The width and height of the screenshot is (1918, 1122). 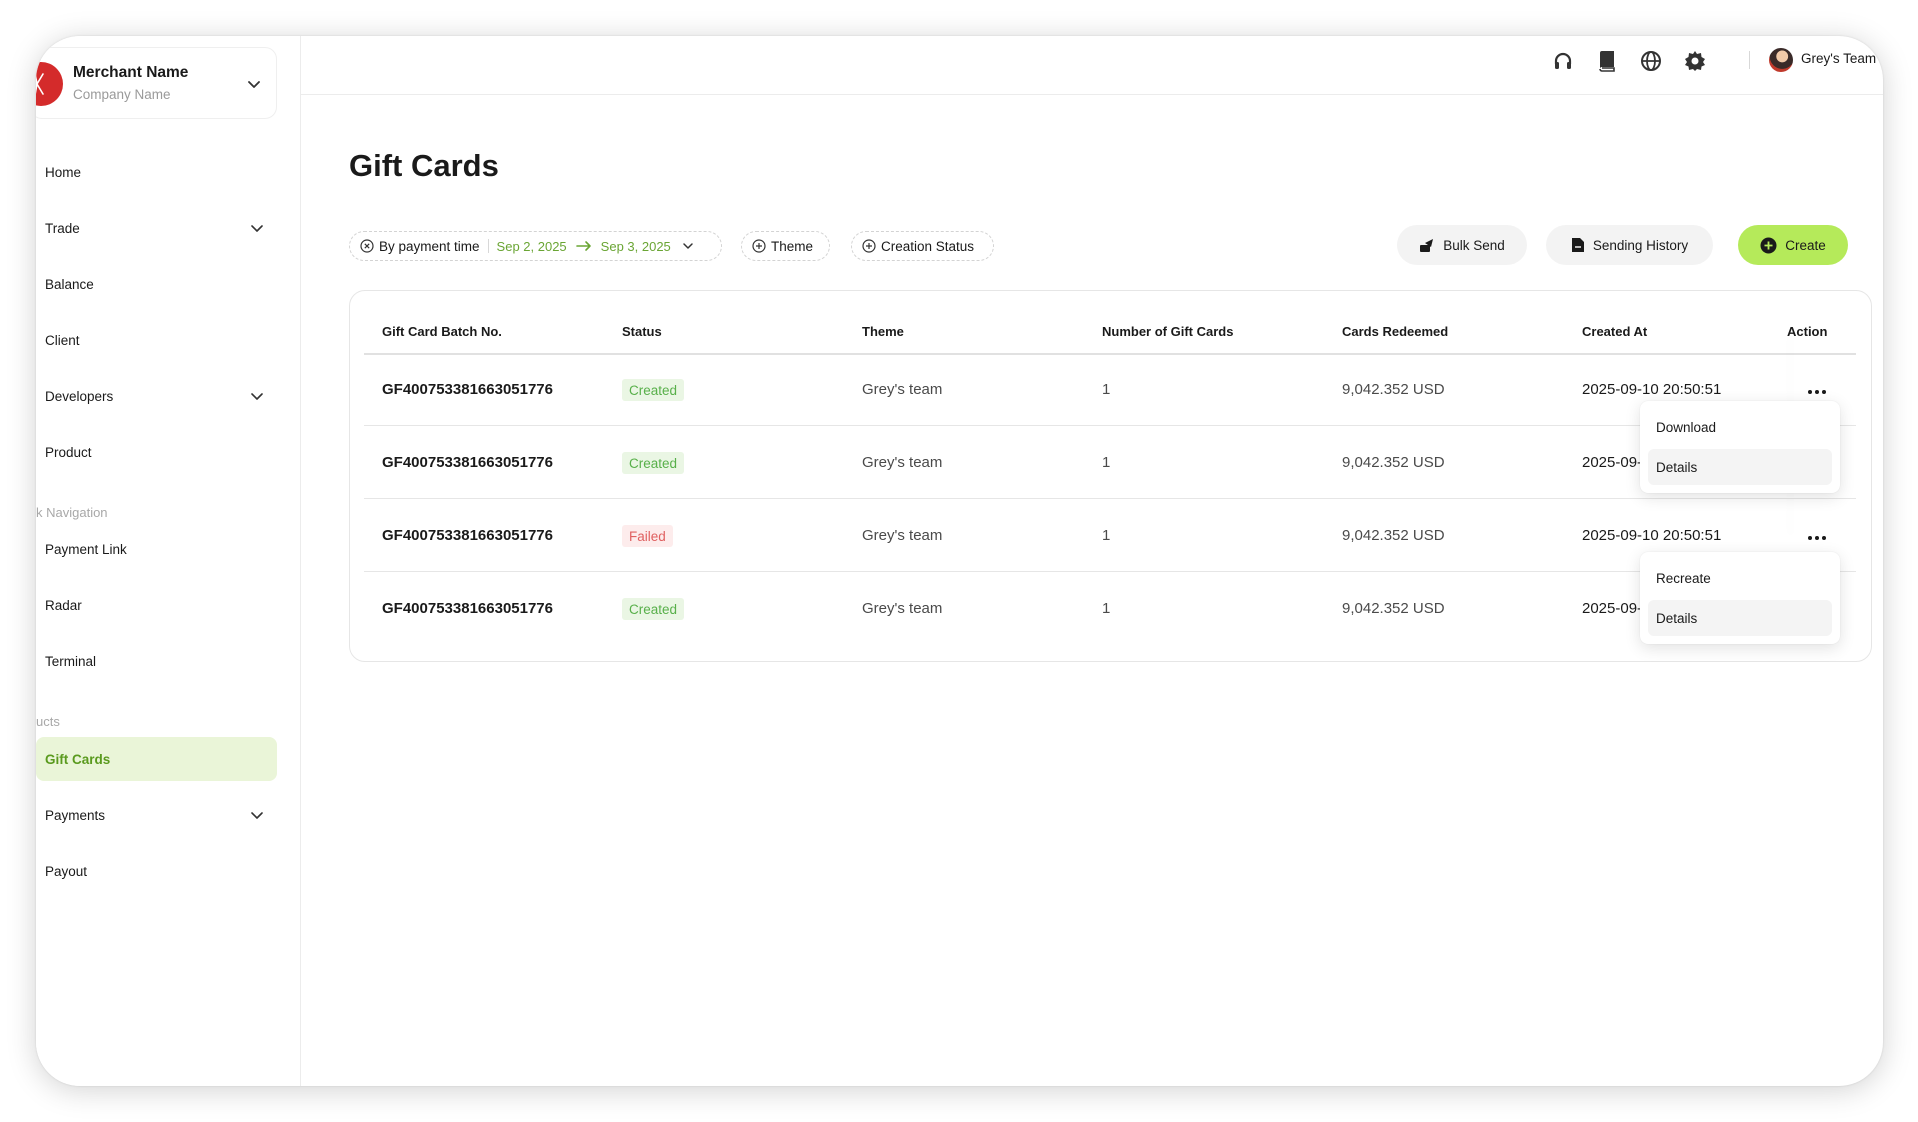 What do you see at coordinates (647, 536) in the screenshot?
I see `status-badge: Failed` at bounding box center [647, 536].